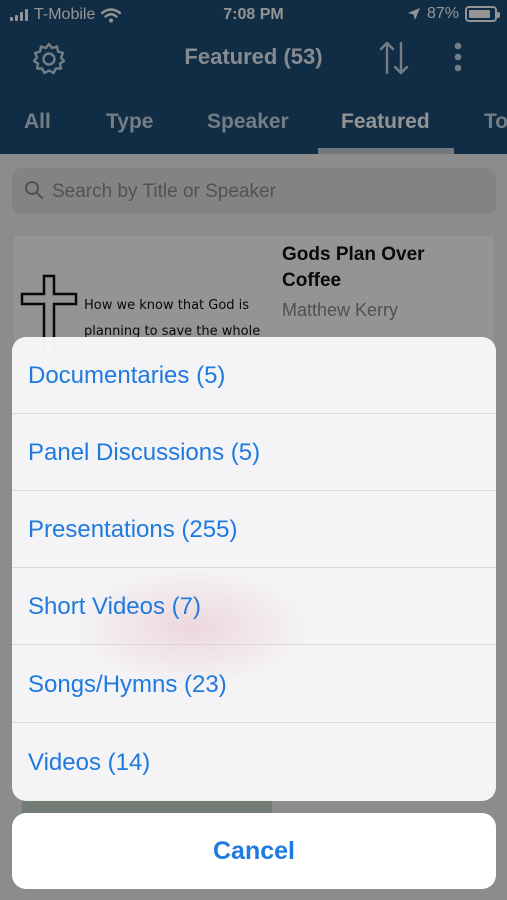 This screenshot has width=507, height=900. I want to click on option-short-videos: Short Videos (7), so click(254, 606).